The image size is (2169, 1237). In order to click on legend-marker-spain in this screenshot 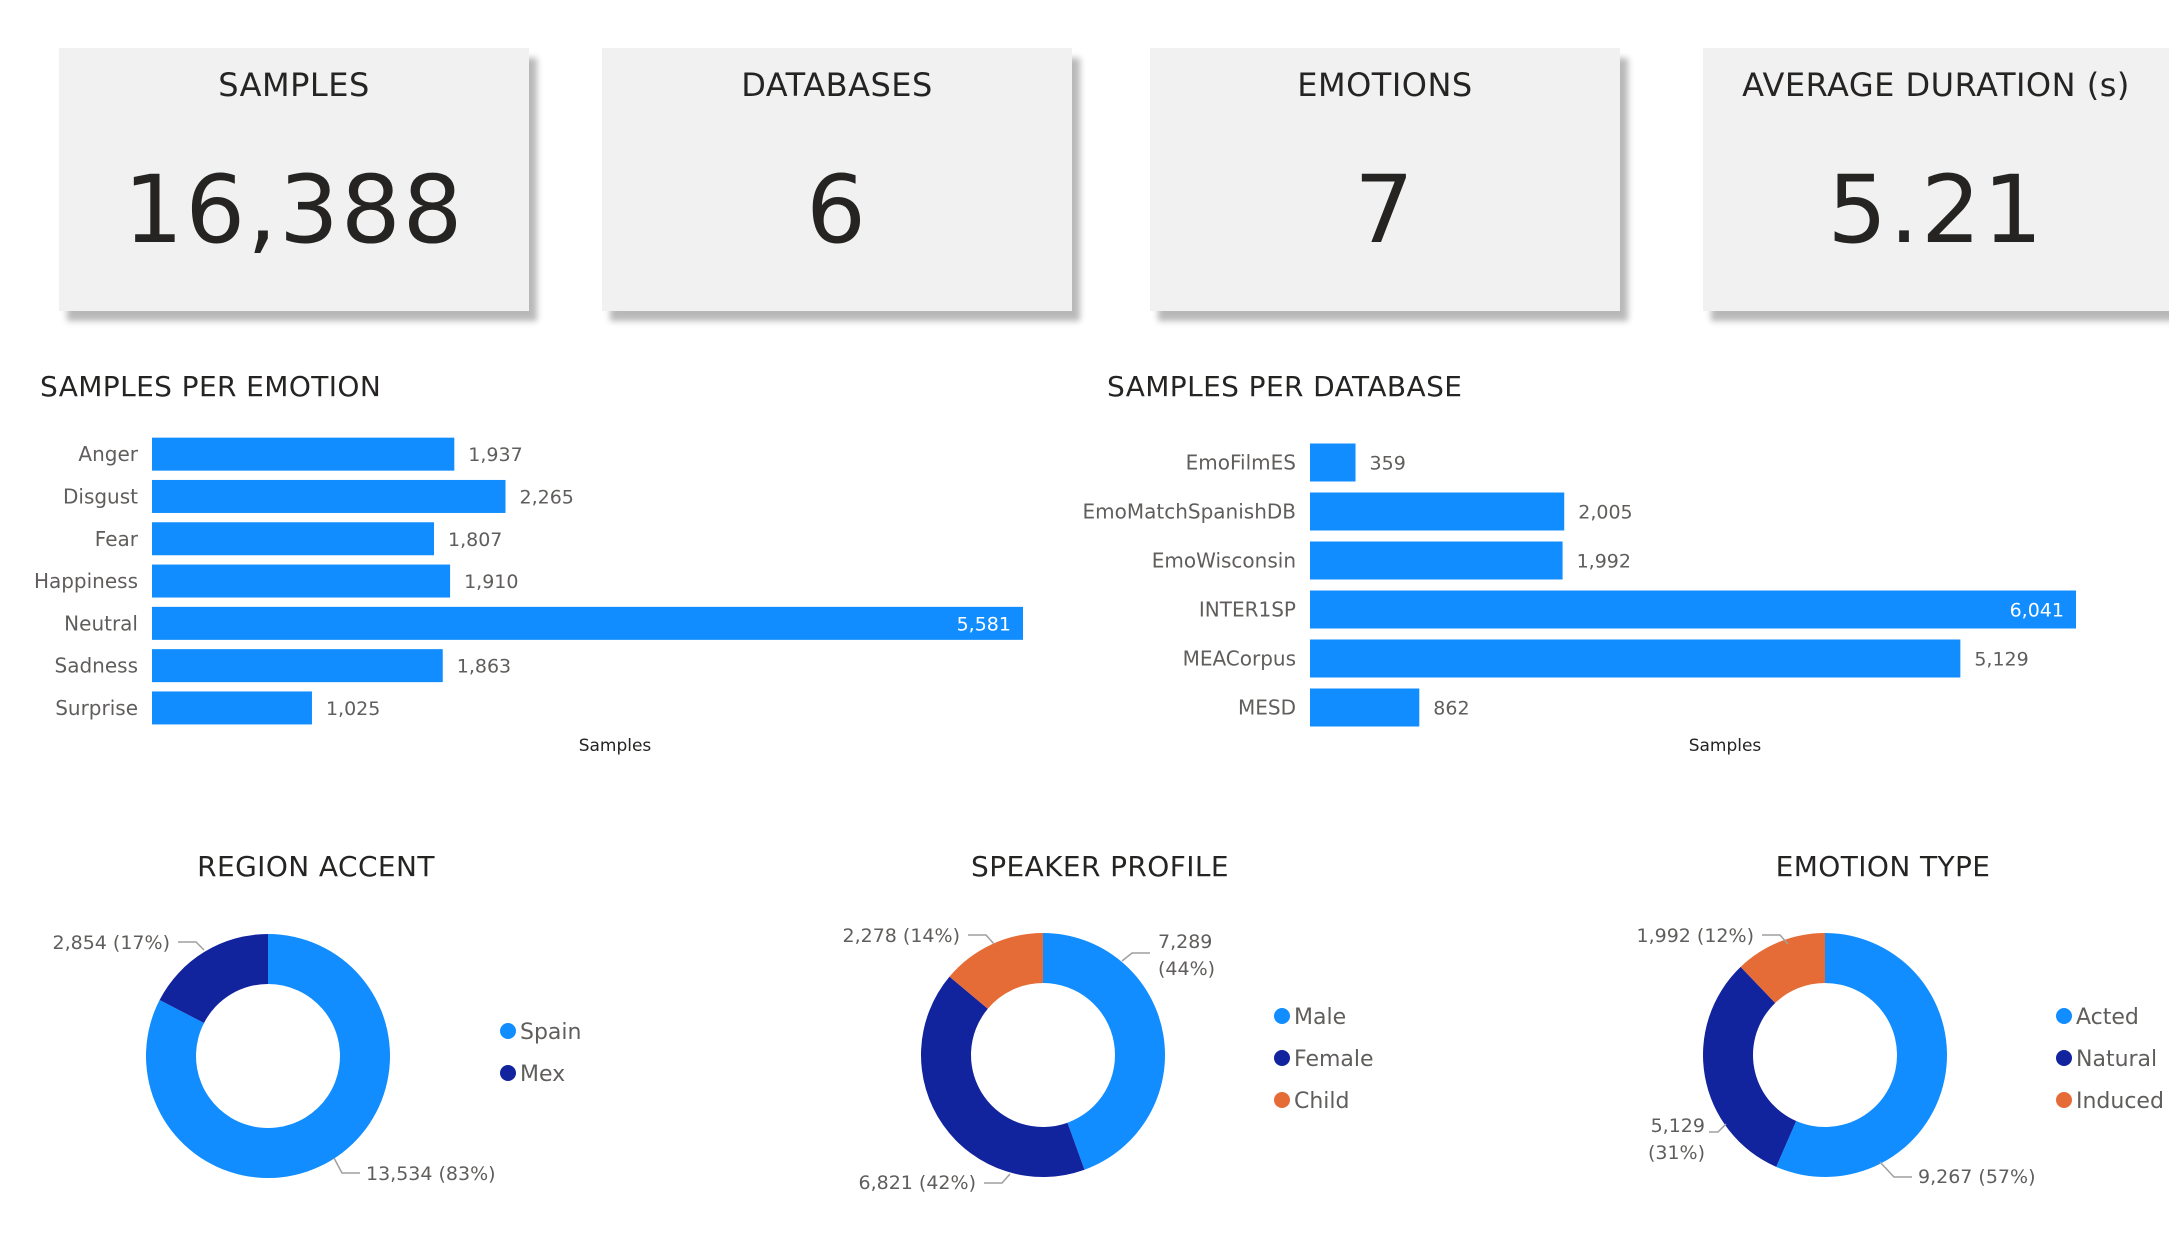, I will do `click(508, 1031)`.